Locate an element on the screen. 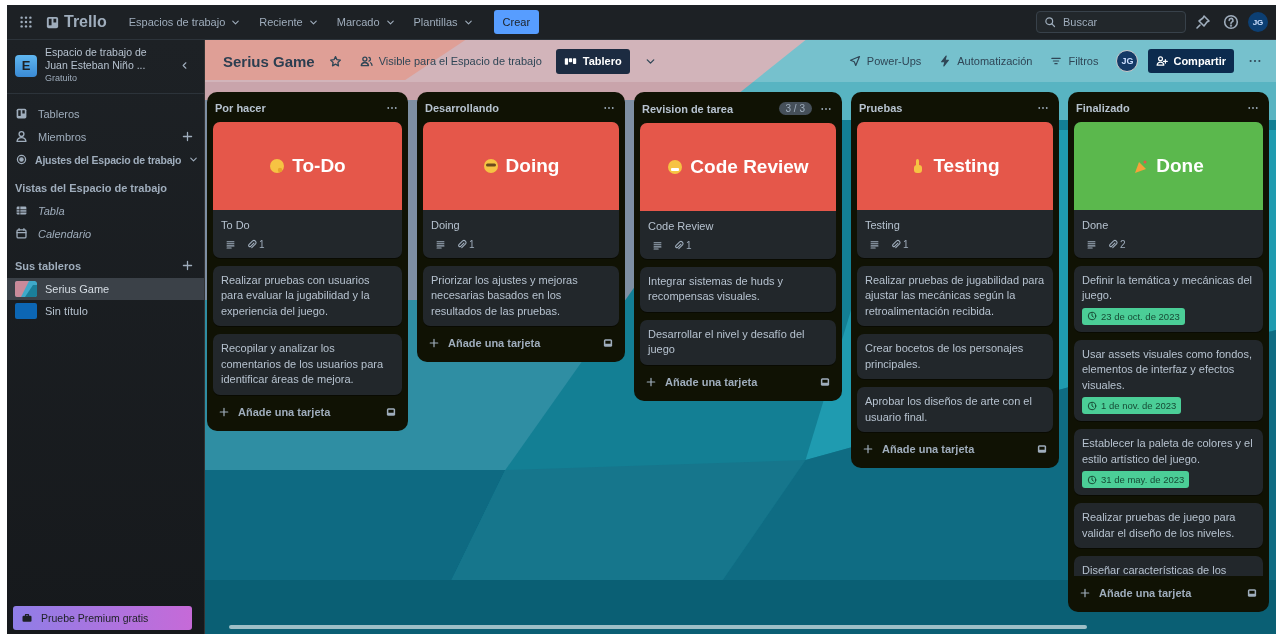  card: Crear bocetos de los personajes principales. is located at coordinates (955, 356).